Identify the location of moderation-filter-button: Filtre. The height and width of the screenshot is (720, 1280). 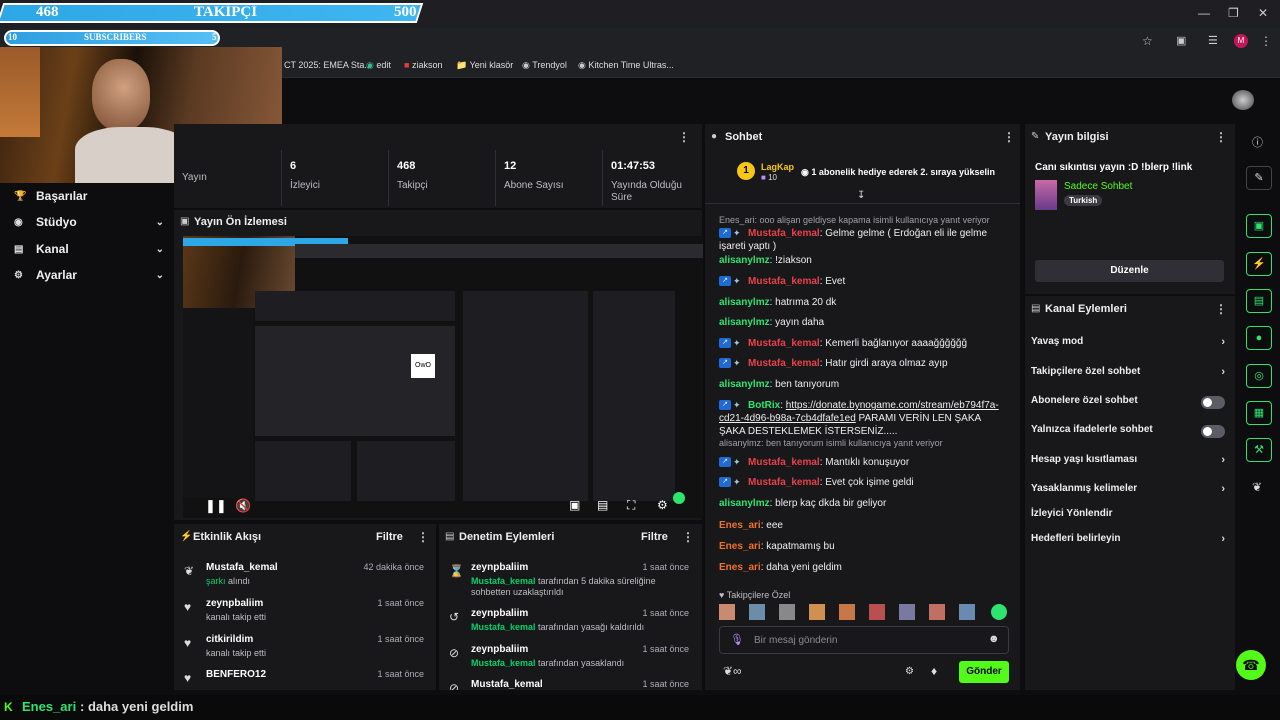
(654, 537).